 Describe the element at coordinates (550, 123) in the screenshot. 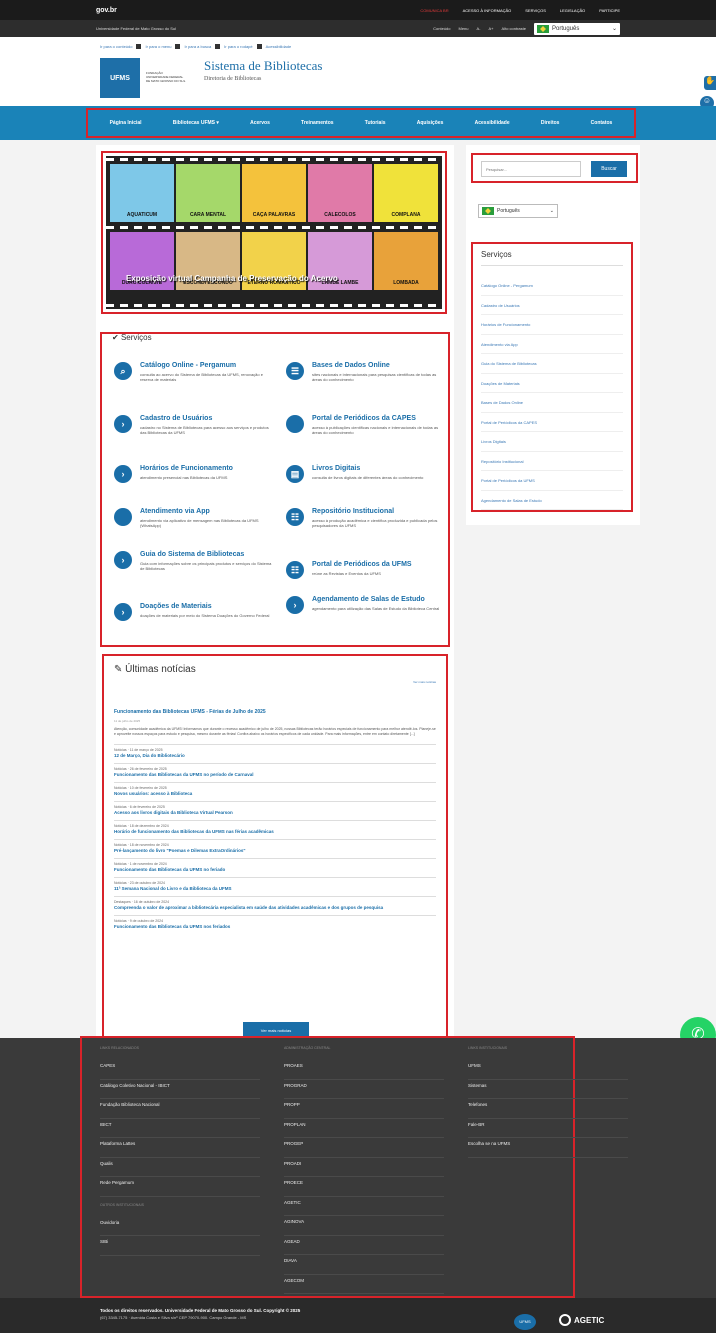

I see `nav-direitos: Direitos` at that location.